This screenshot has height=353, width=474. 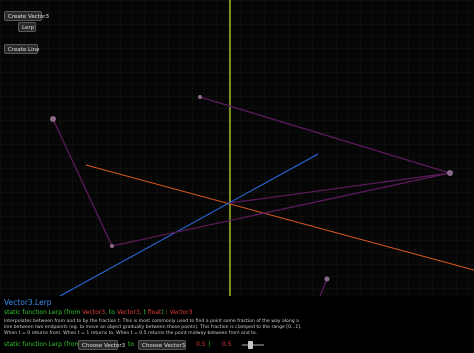 What do you see at coordinates (94, 312) in the screenshot?
I see `signature-from-type: Vector3` at bounding box center [94, 312].